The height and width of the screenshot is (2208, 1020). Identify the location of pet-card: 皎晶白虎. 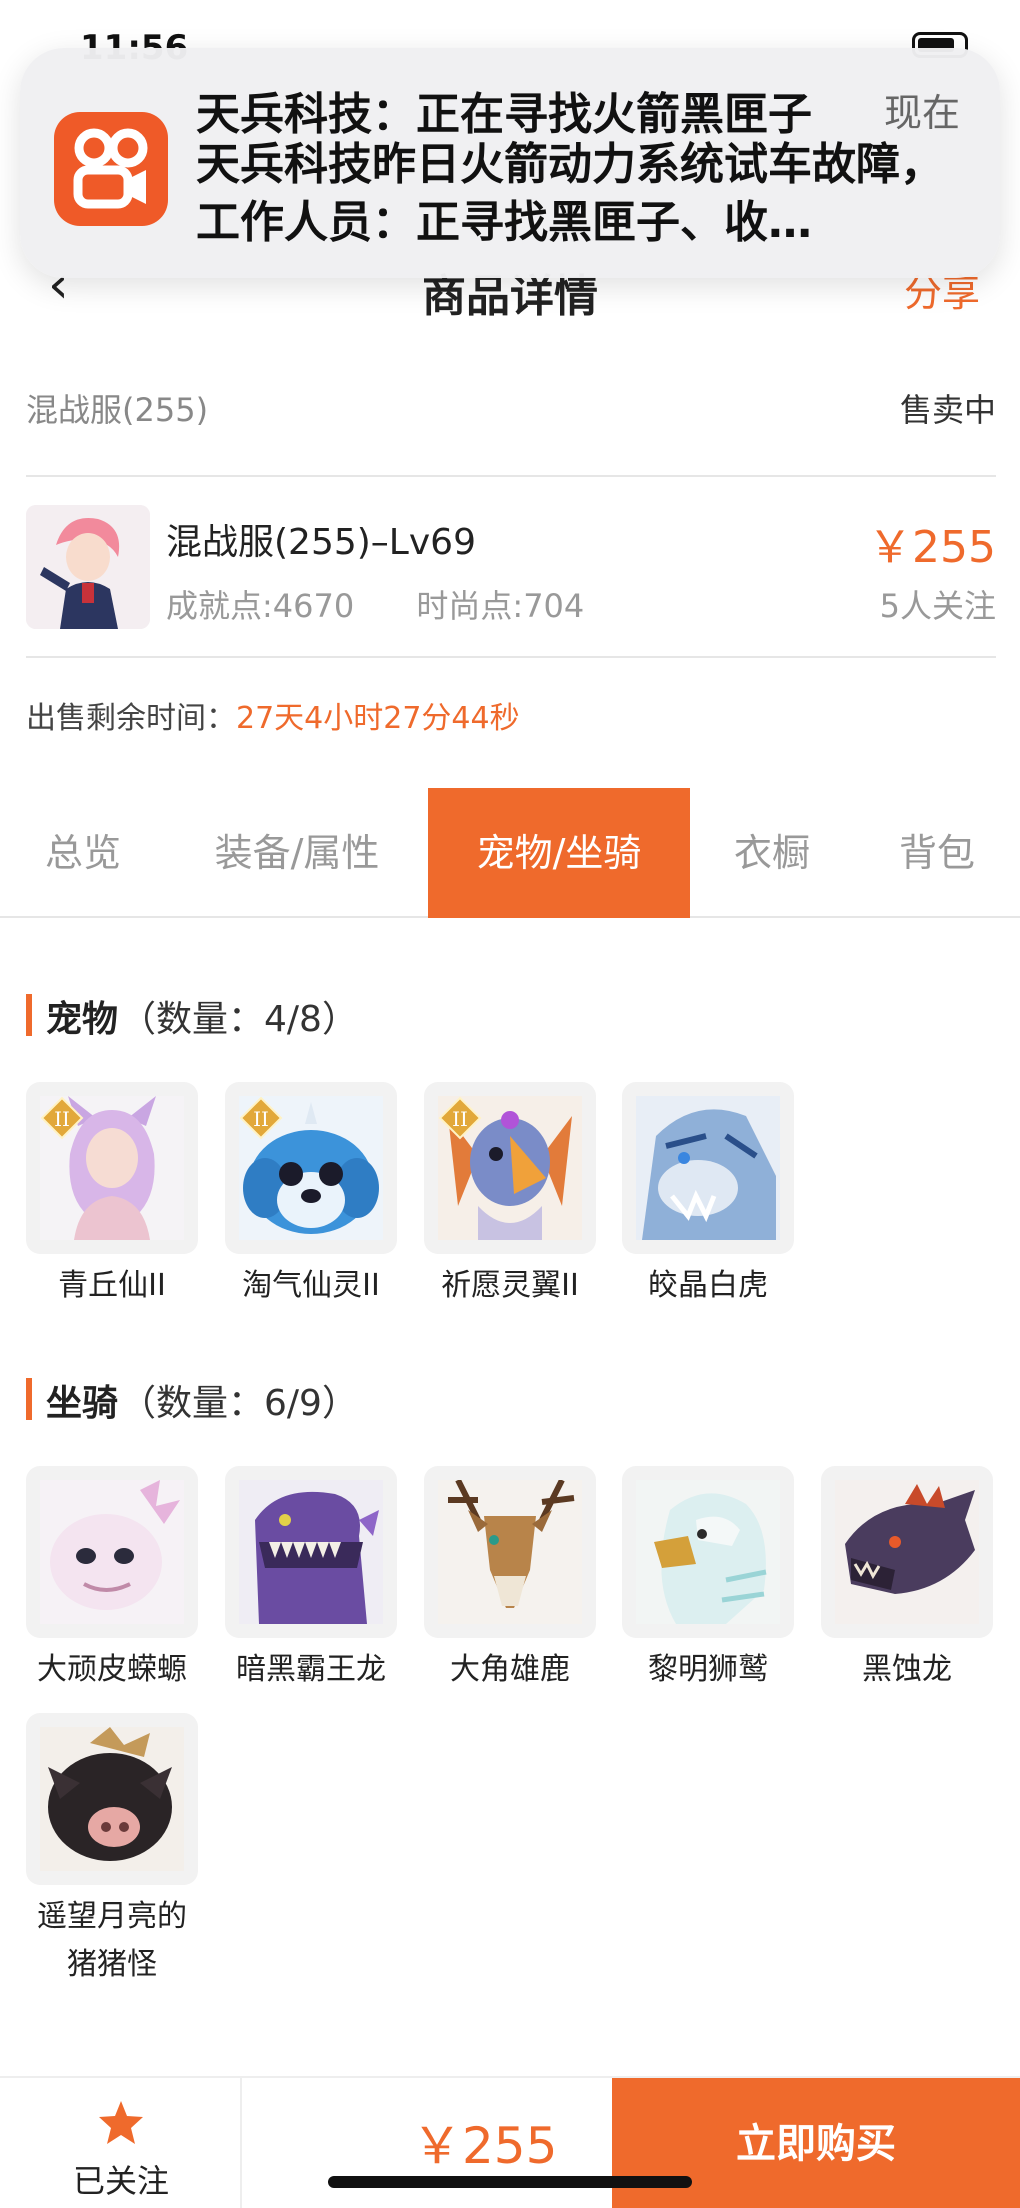
(708, 1196).